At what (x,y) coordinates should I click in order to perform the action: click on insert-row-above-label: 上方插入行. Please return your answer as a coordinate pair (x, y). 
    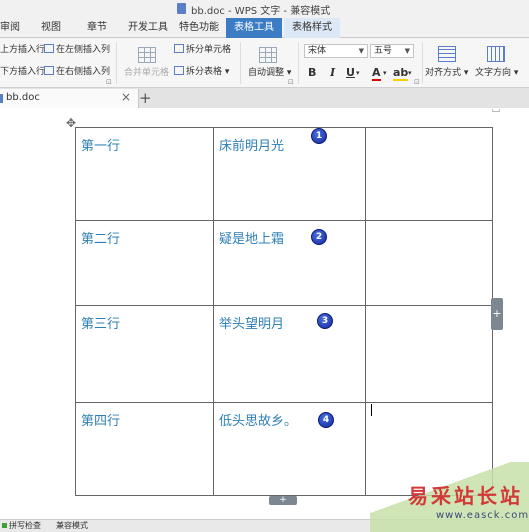
    Looking at the image, I should click on (23, 50).